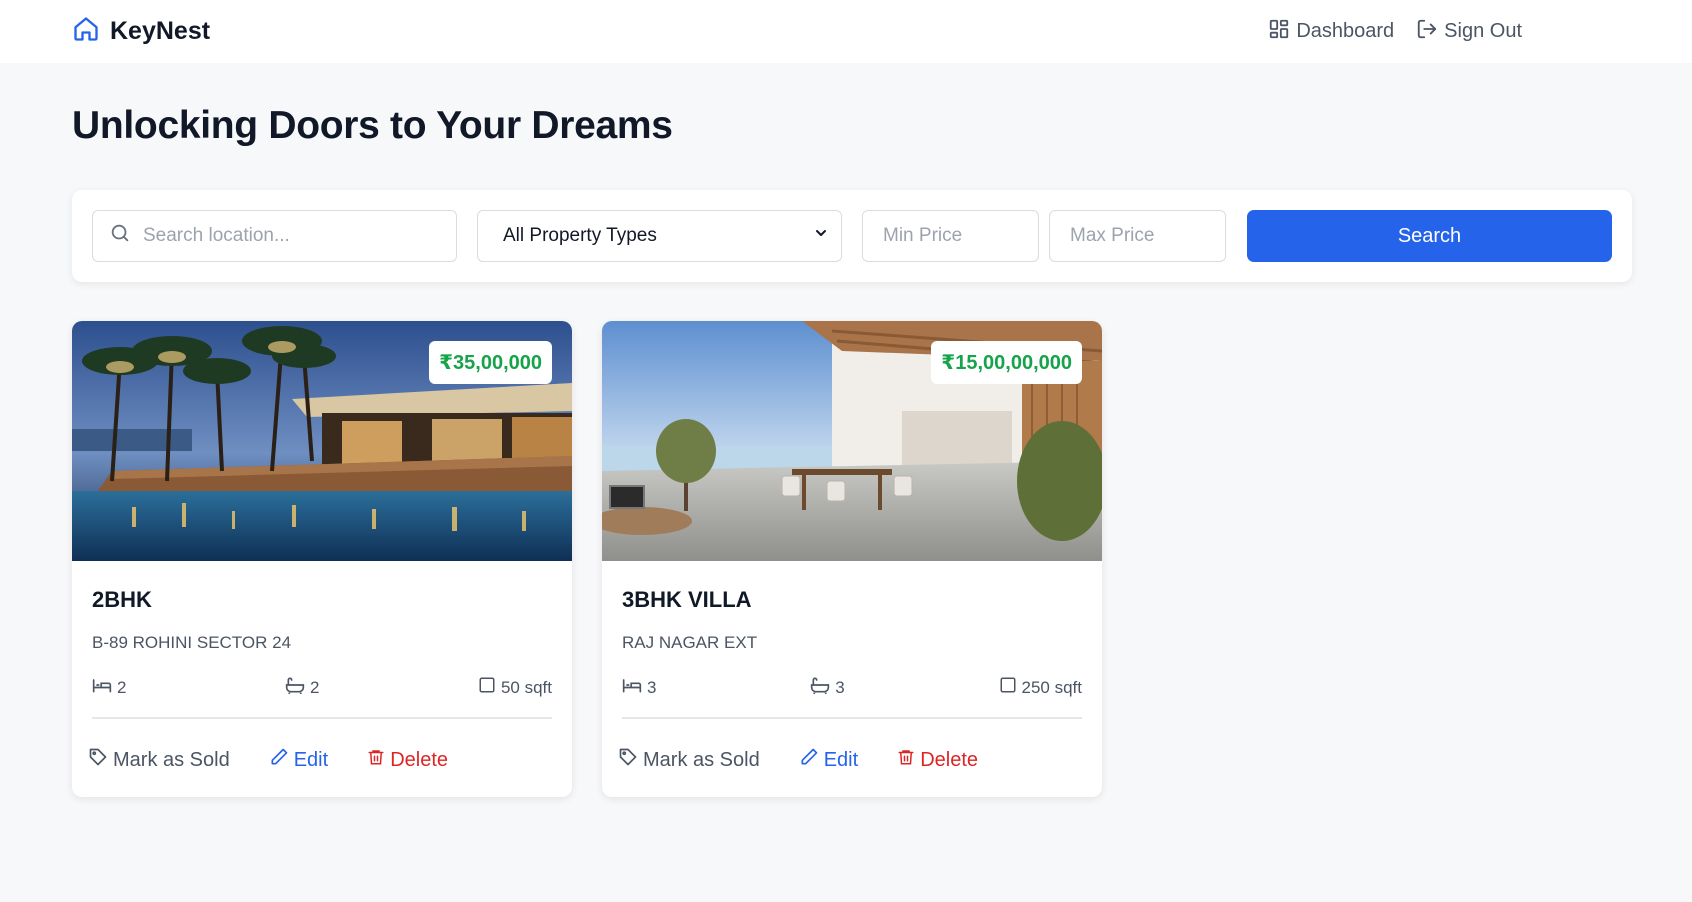  I want to click on area-value: 50 sqft, so click(526, 687).